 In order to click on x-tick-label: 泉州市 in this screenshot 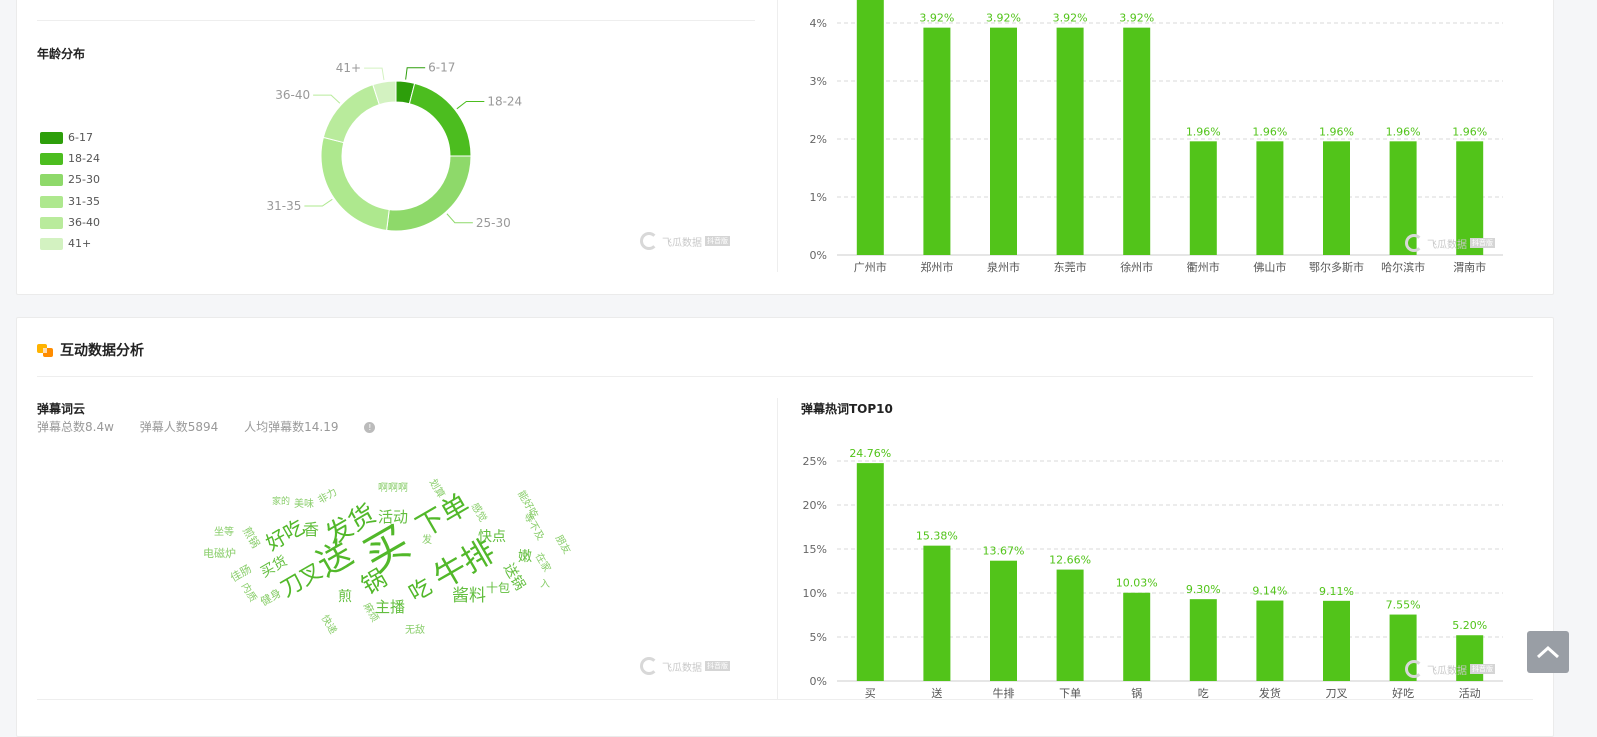, I will do `click(1003, 267)`.